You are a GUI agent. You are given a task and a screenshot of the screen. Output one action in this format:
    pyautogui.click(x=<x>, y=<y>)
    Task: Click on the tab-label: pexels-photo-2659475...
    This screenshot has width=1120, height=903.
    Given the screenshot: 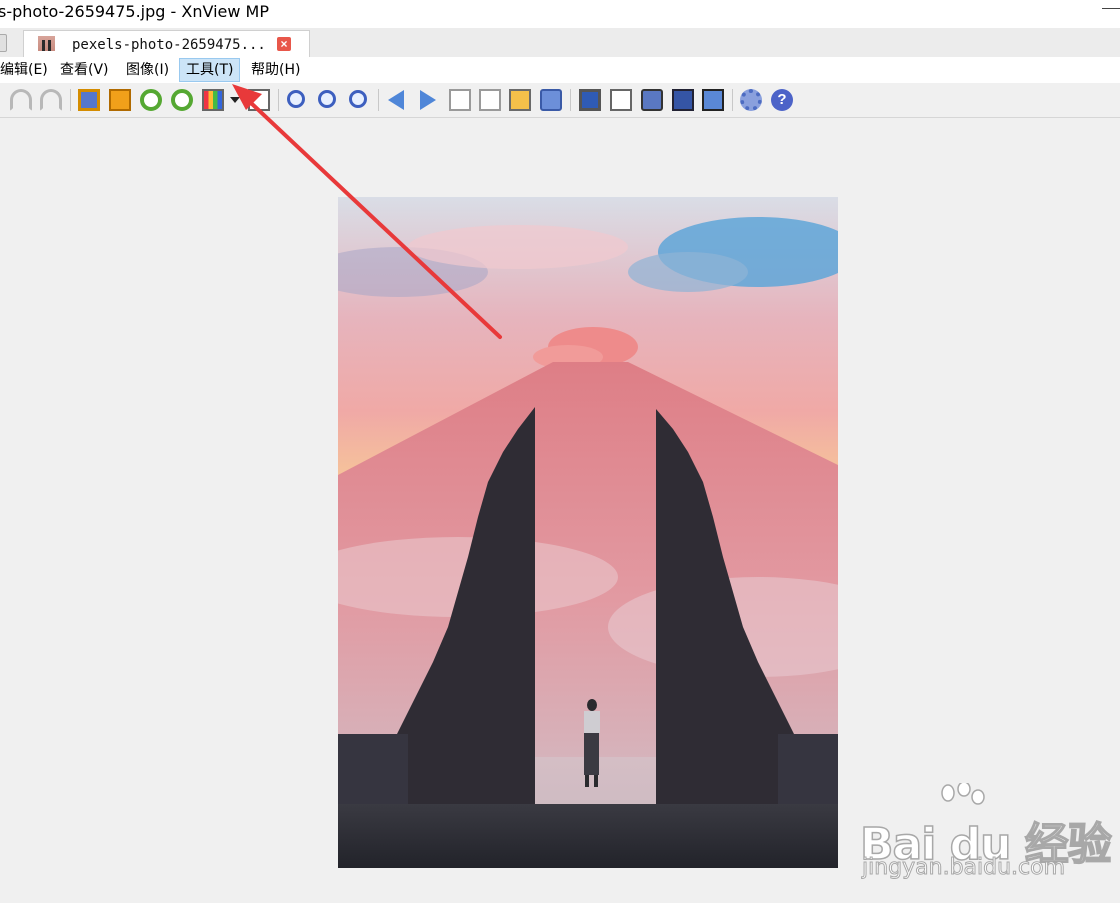 What is the action you would take?
    pyautogui.click(x=169, y=45)
    